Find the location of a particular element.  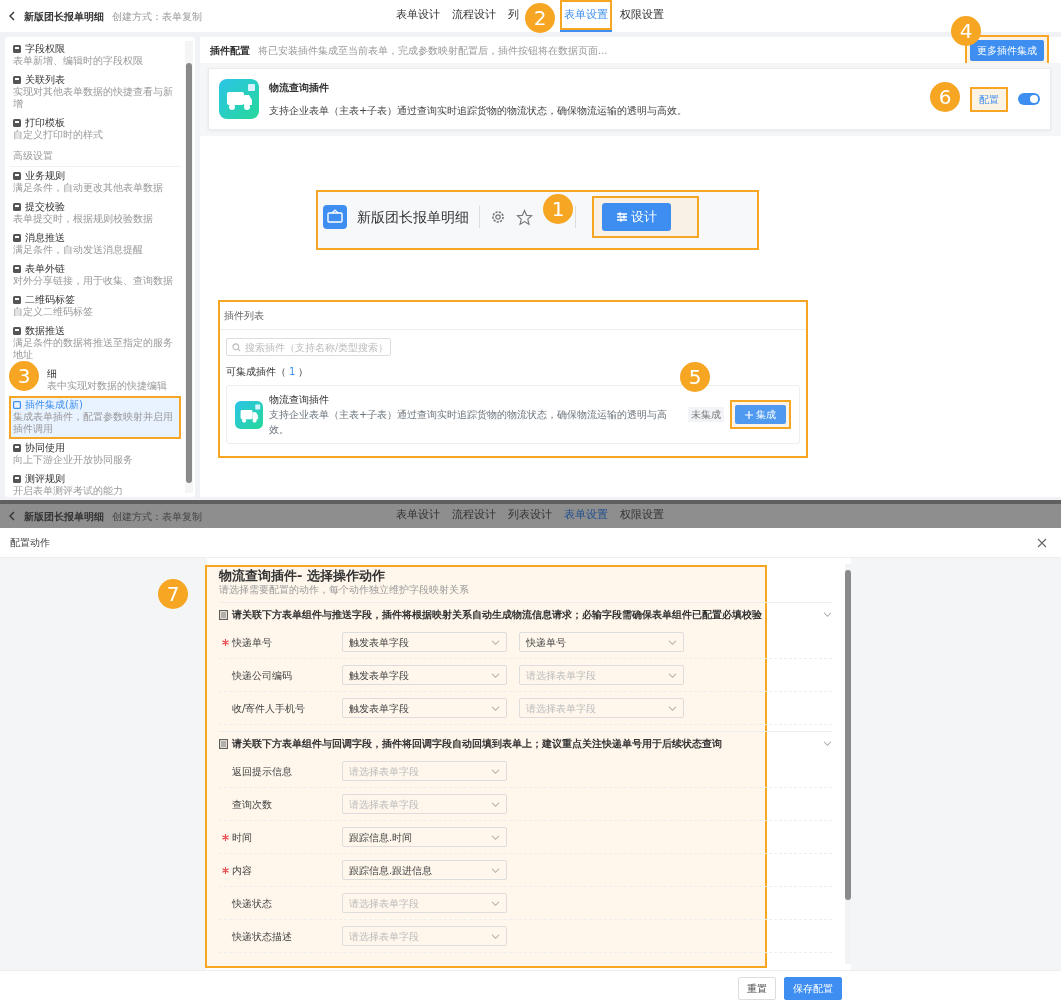

sidebar-item: 细 表中实现对数据的快捷编辑 is located at coordinates (112, 380).